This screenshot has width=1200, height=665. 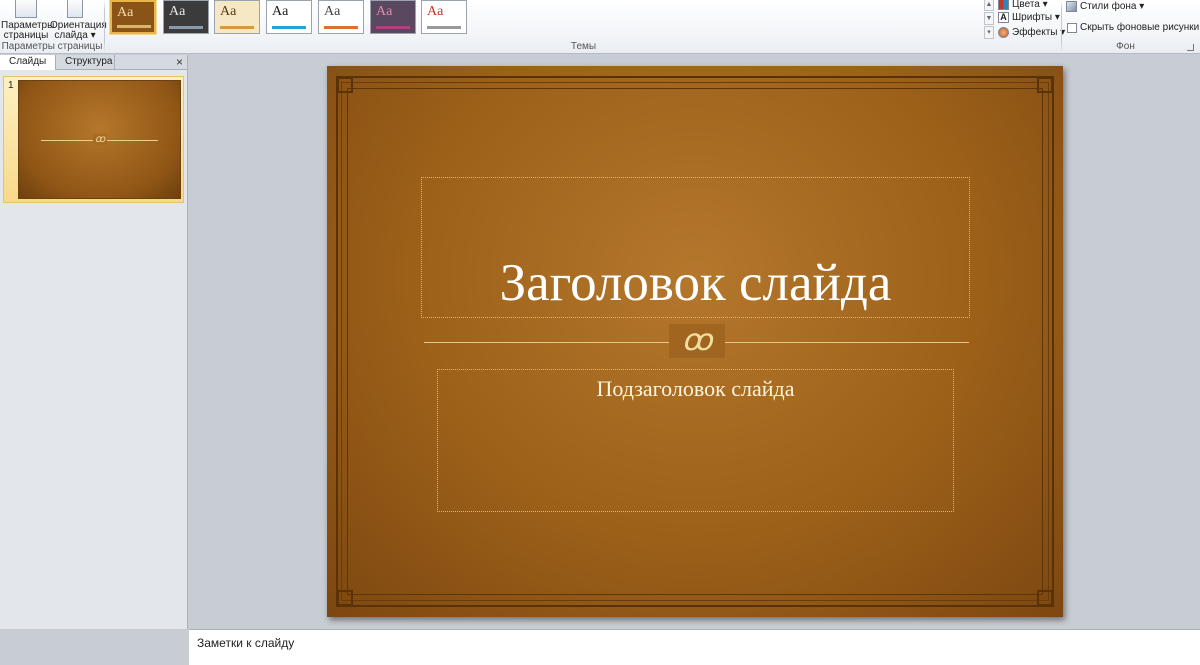 I want to click on panel-tabs: Слайды Структура ×, so click(x=93, y=62).